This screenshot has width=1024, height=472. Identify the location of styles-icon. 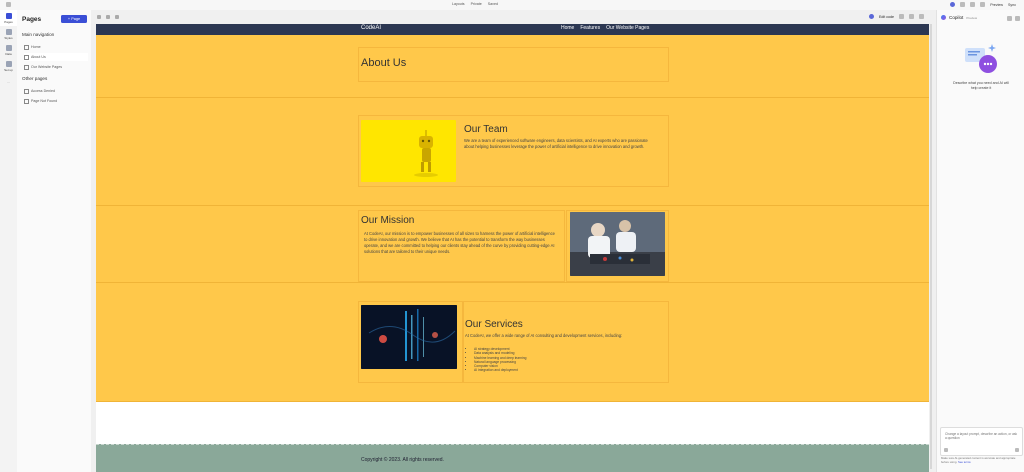
(8, 31).